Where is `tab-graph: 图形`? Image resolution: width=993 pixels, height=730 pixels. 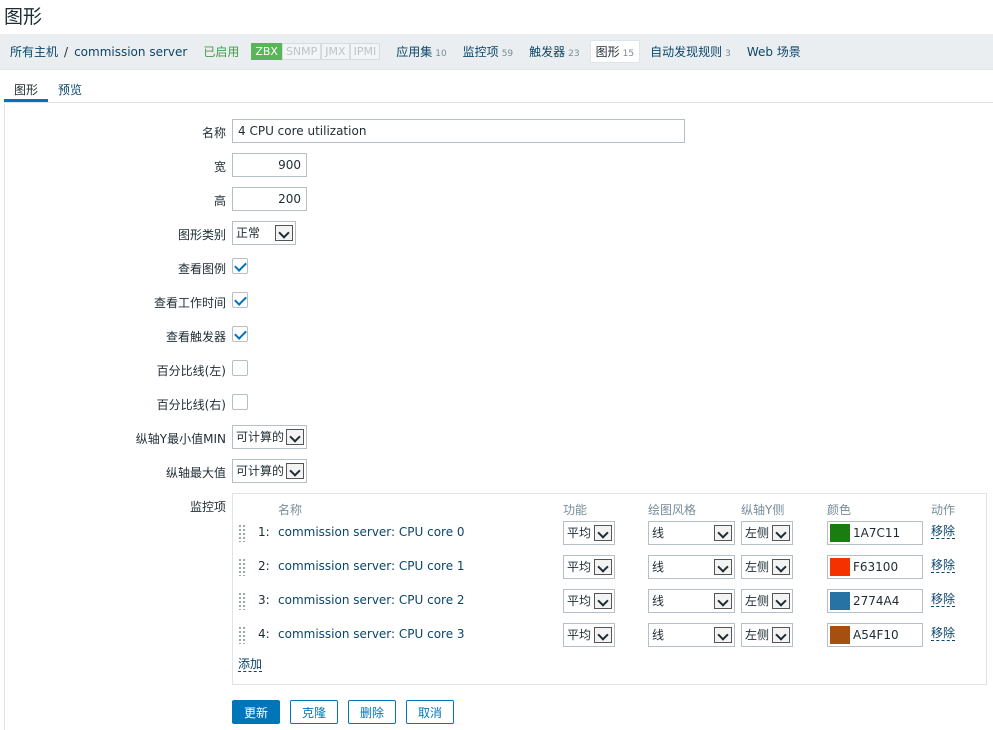
tab-graph: 图形 is located at coordinates (26, 87).